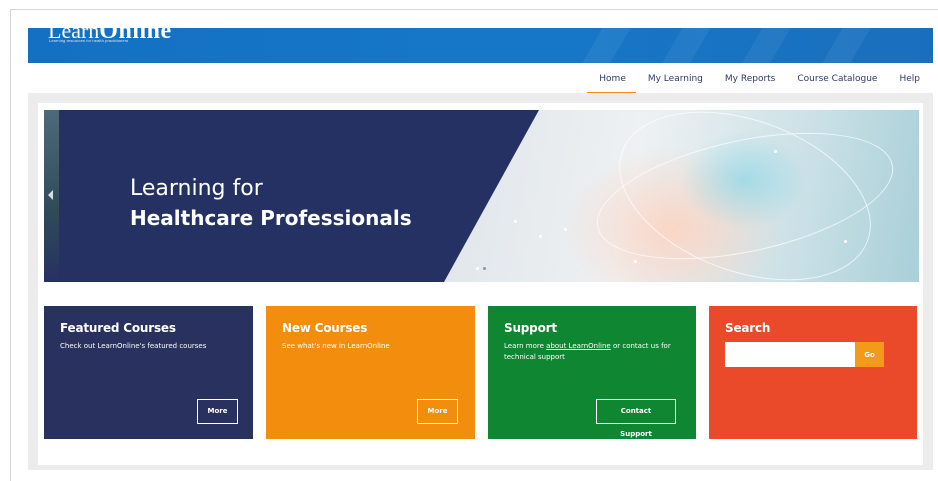  I want to click on contact-support-button: Contact Support, so click(636, 418).